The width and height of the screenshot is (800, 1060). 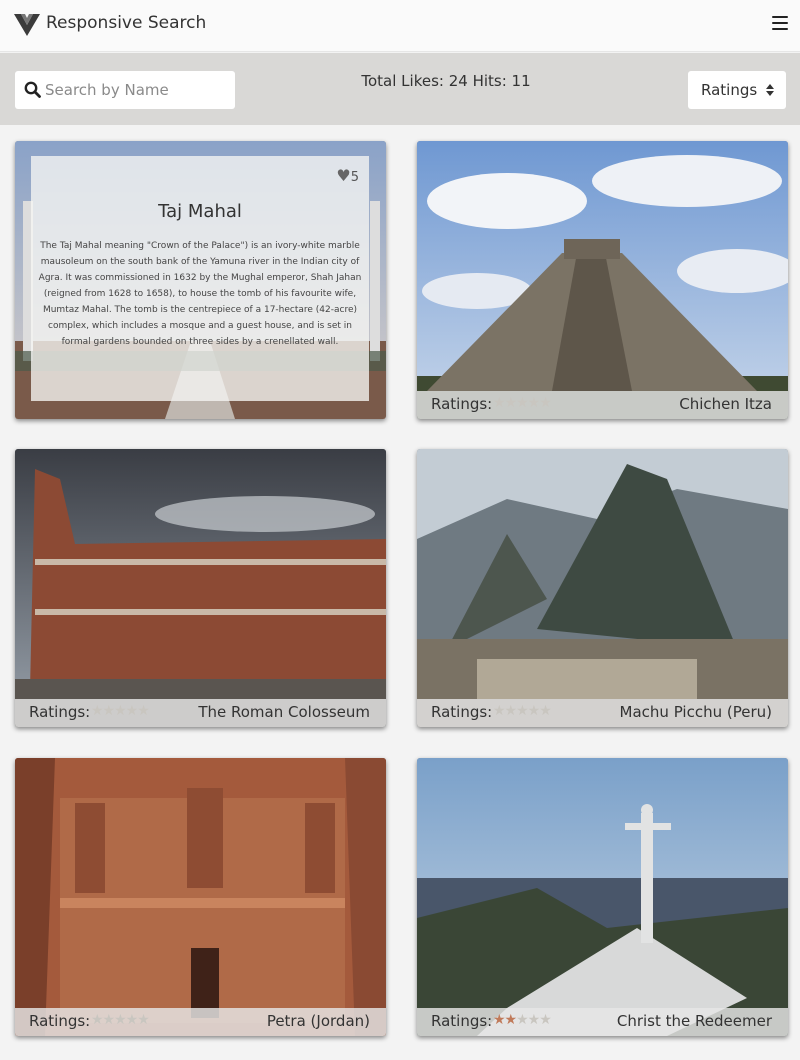 What do you see at coordinates (343, 175) in the screenshot?
I see `heart-icon: ♥` at bounding box center [343, 175].